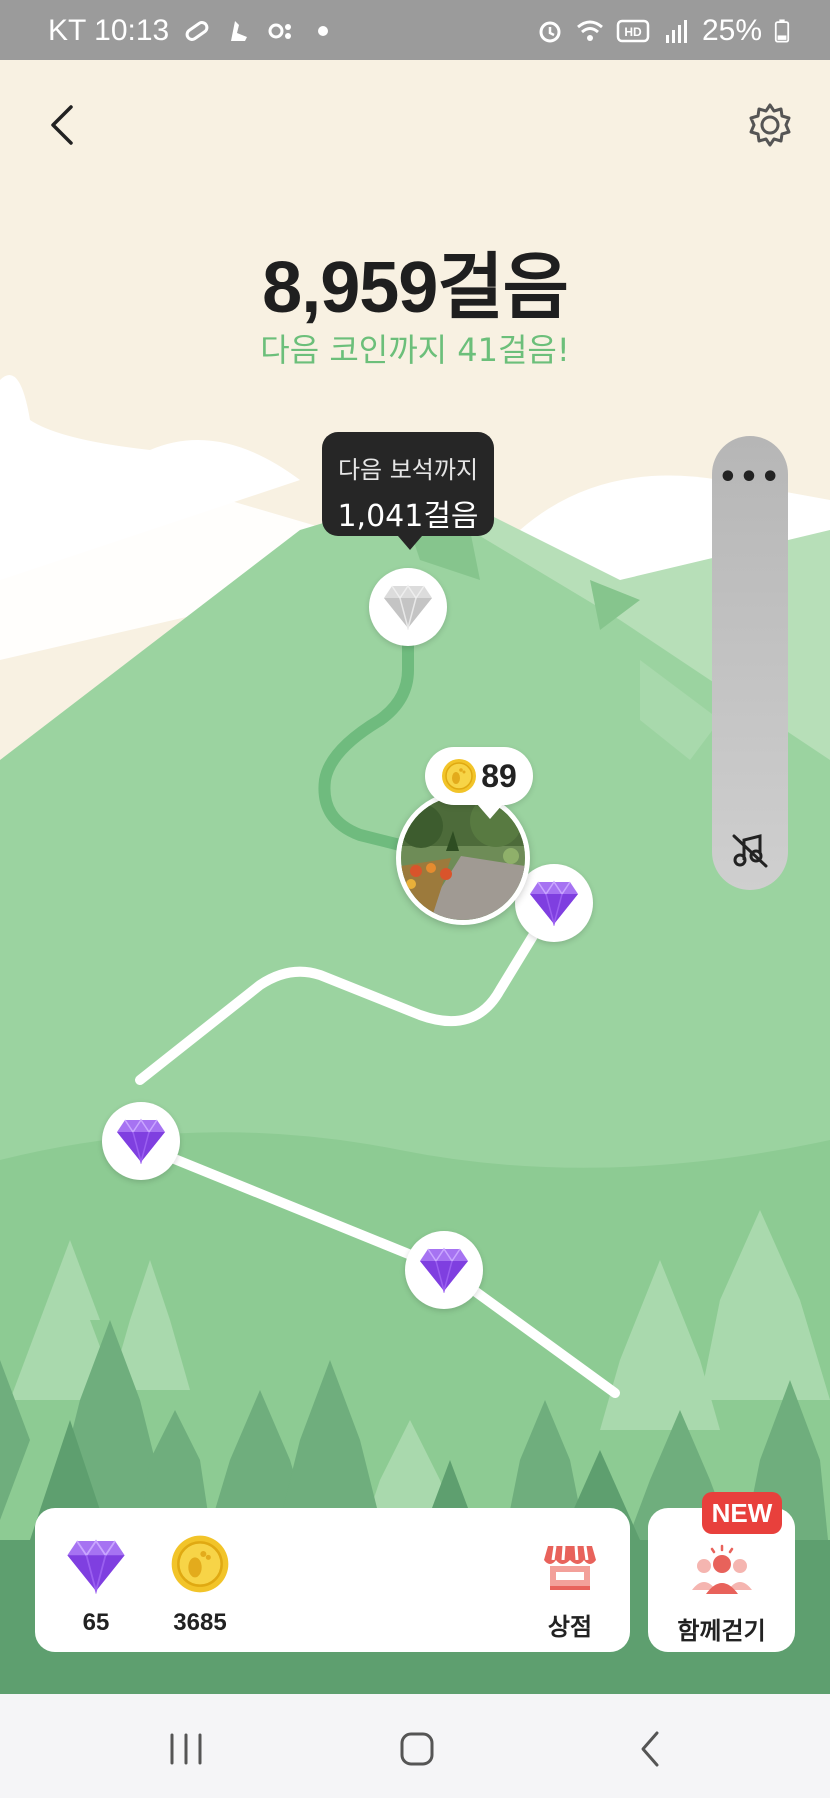 The width and height of the screenshot is (830, 1798). I want to click on next-coin-text: 다음 코인까지 41걸음!, so click(415, 350).